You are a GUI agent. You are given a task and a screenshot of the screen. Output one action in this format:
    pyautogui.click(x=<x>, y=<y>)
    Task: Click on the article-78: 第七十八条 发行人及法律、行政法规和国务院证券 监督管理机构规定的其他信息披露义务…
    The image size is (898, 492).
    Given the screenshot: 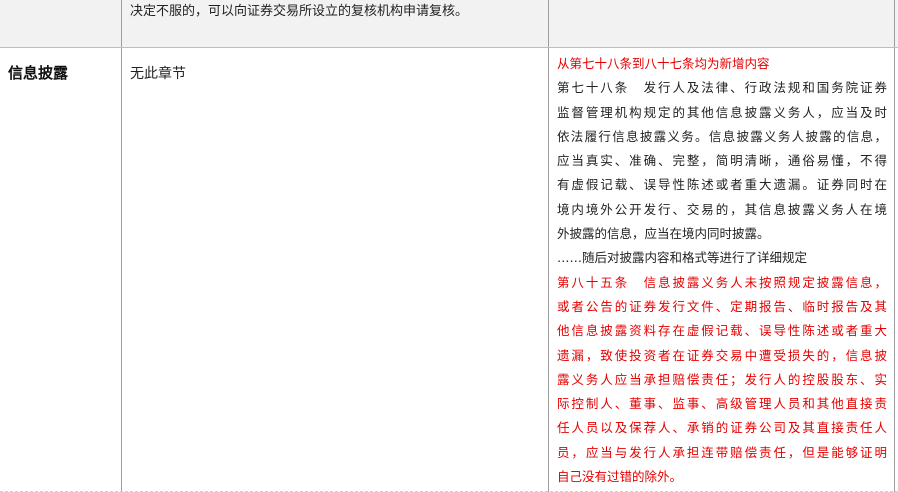 What is the action you would take?
    pyautogui.click(x=722, y=161)
    